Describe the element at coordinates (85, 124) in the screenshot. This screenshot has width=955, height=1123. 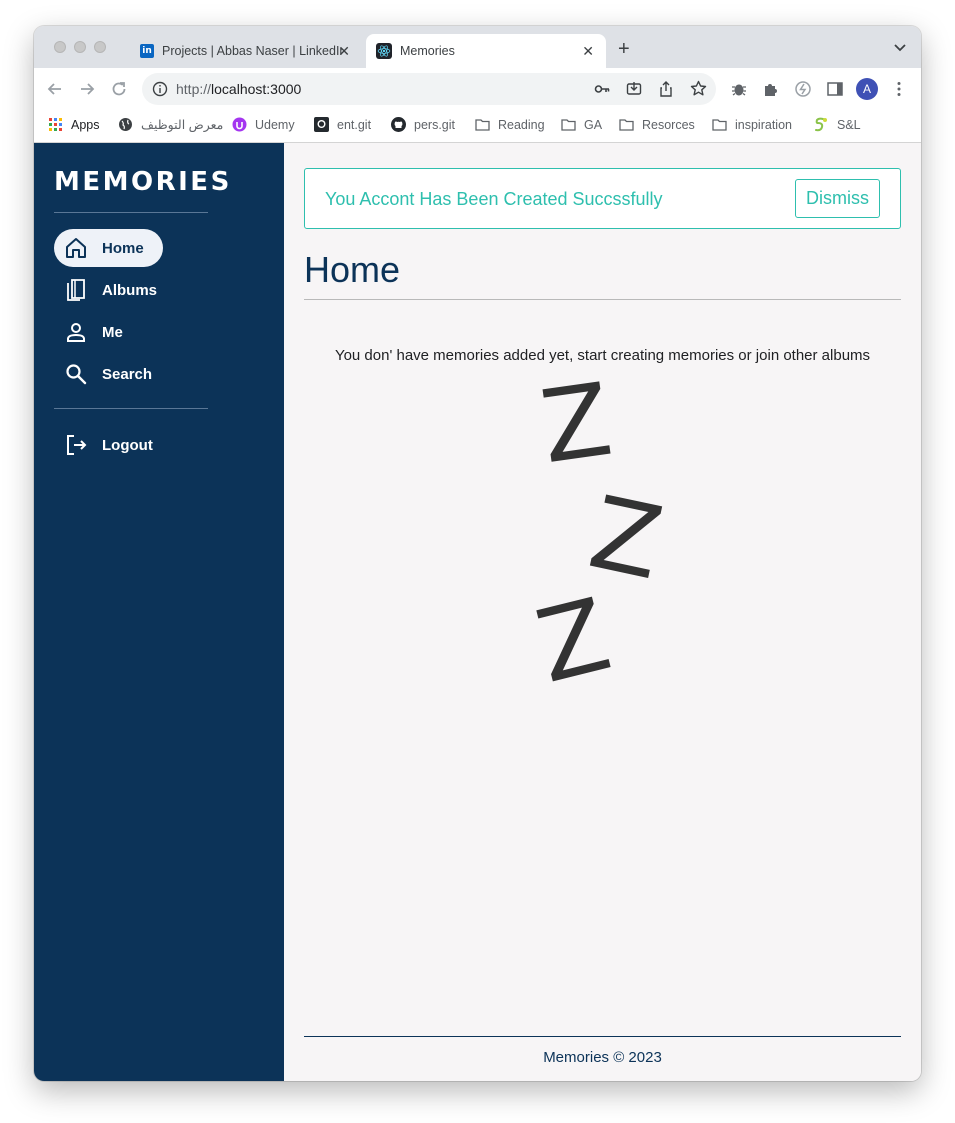
I see `bookmark-label: Apps` at that location.